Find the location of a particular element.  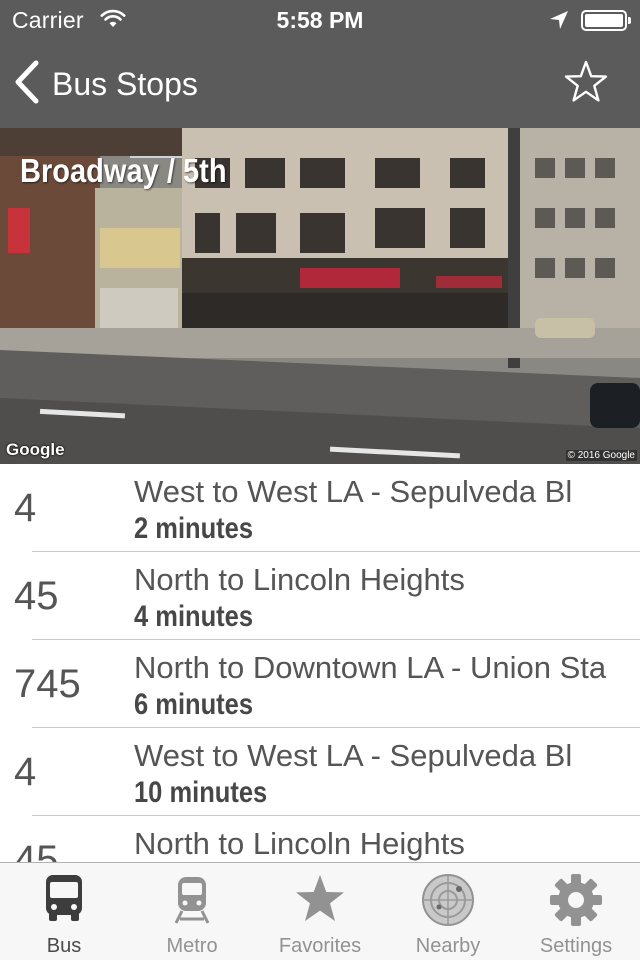

google-logo: Google is located at coordinates (35, 449).